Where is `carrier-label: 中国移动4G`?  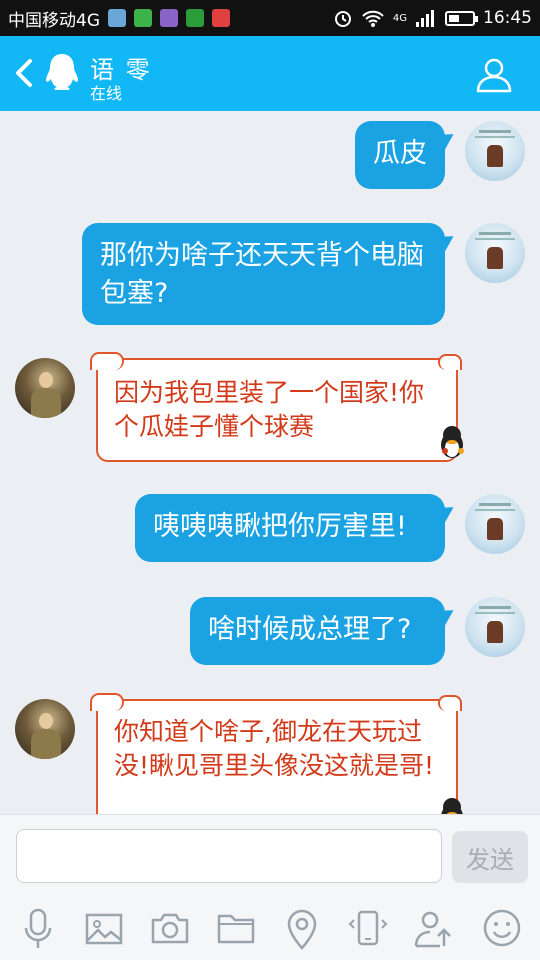
carrier-label: 中国移动4G is located at coordinates (54, 20).